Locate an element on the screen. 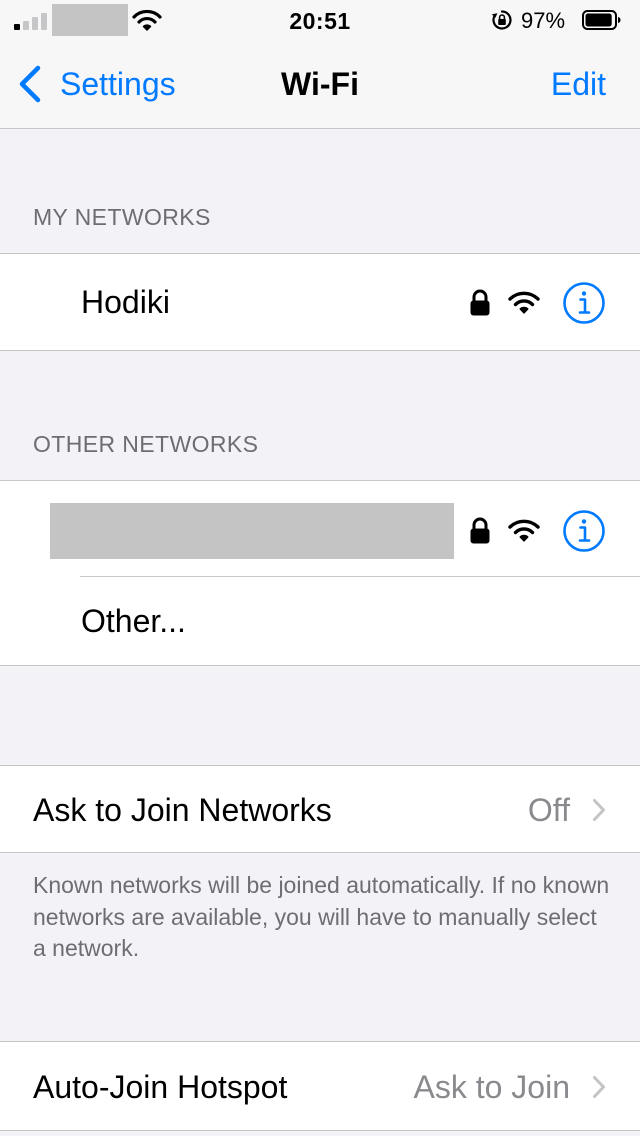  page-title: Wi-Fi is located at coordinates (320, 84).